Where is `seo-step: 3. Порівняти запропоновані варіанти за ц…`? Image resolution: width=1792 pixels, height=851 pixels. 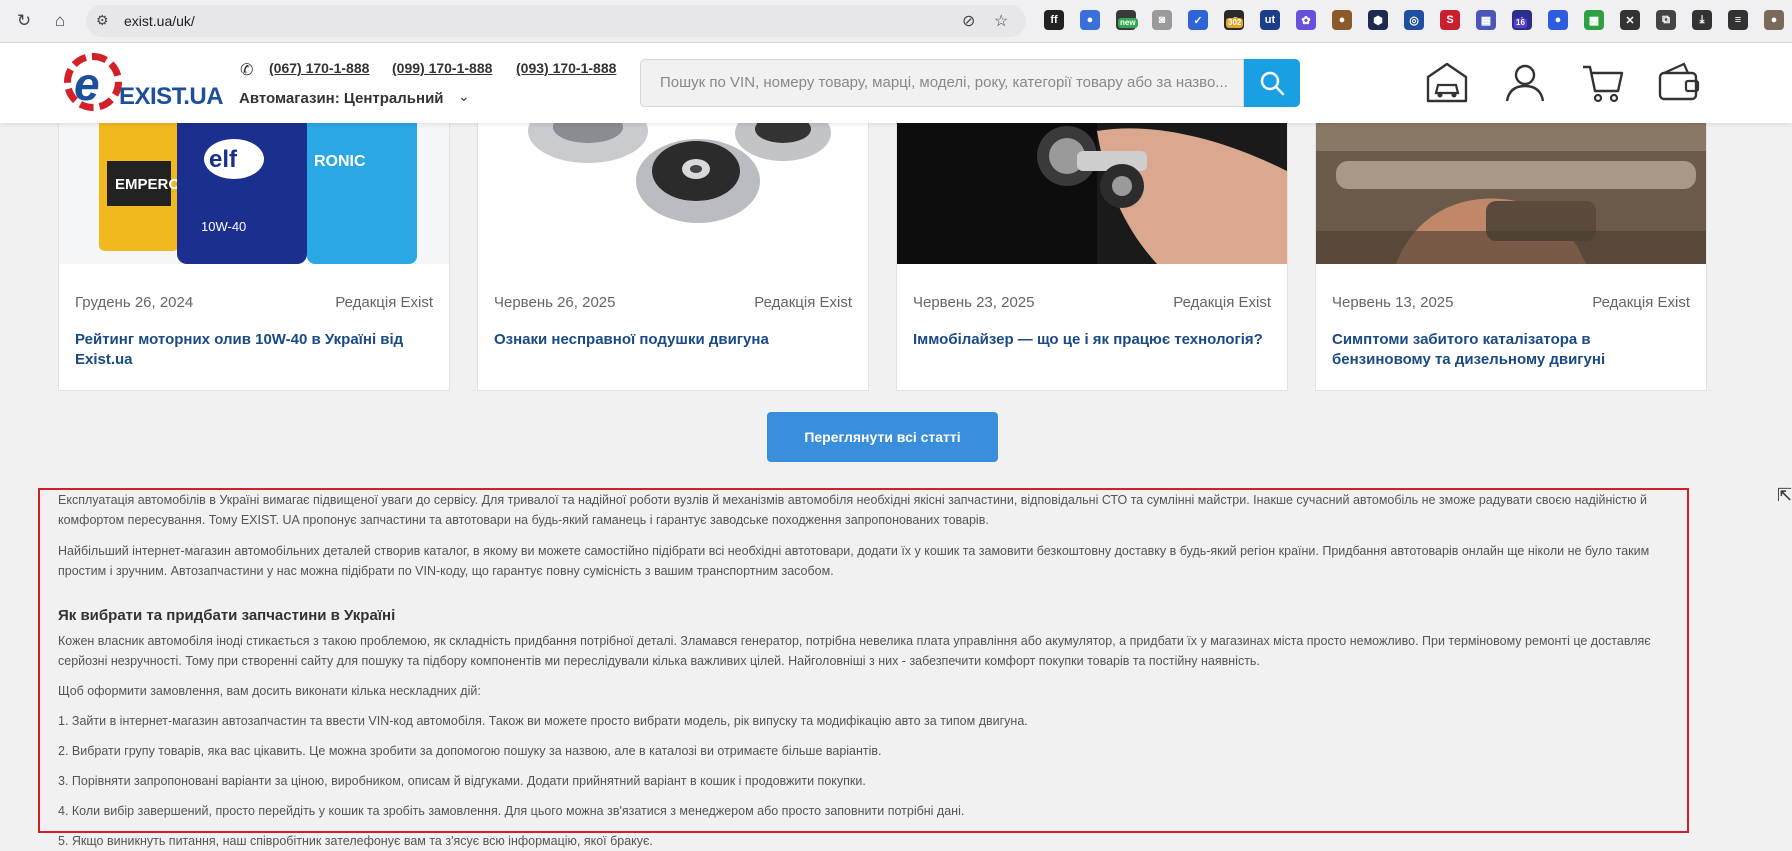
seo-step: 3. Порівняти запропоновані варіанти за ц… is located at coordinates (462, 781).